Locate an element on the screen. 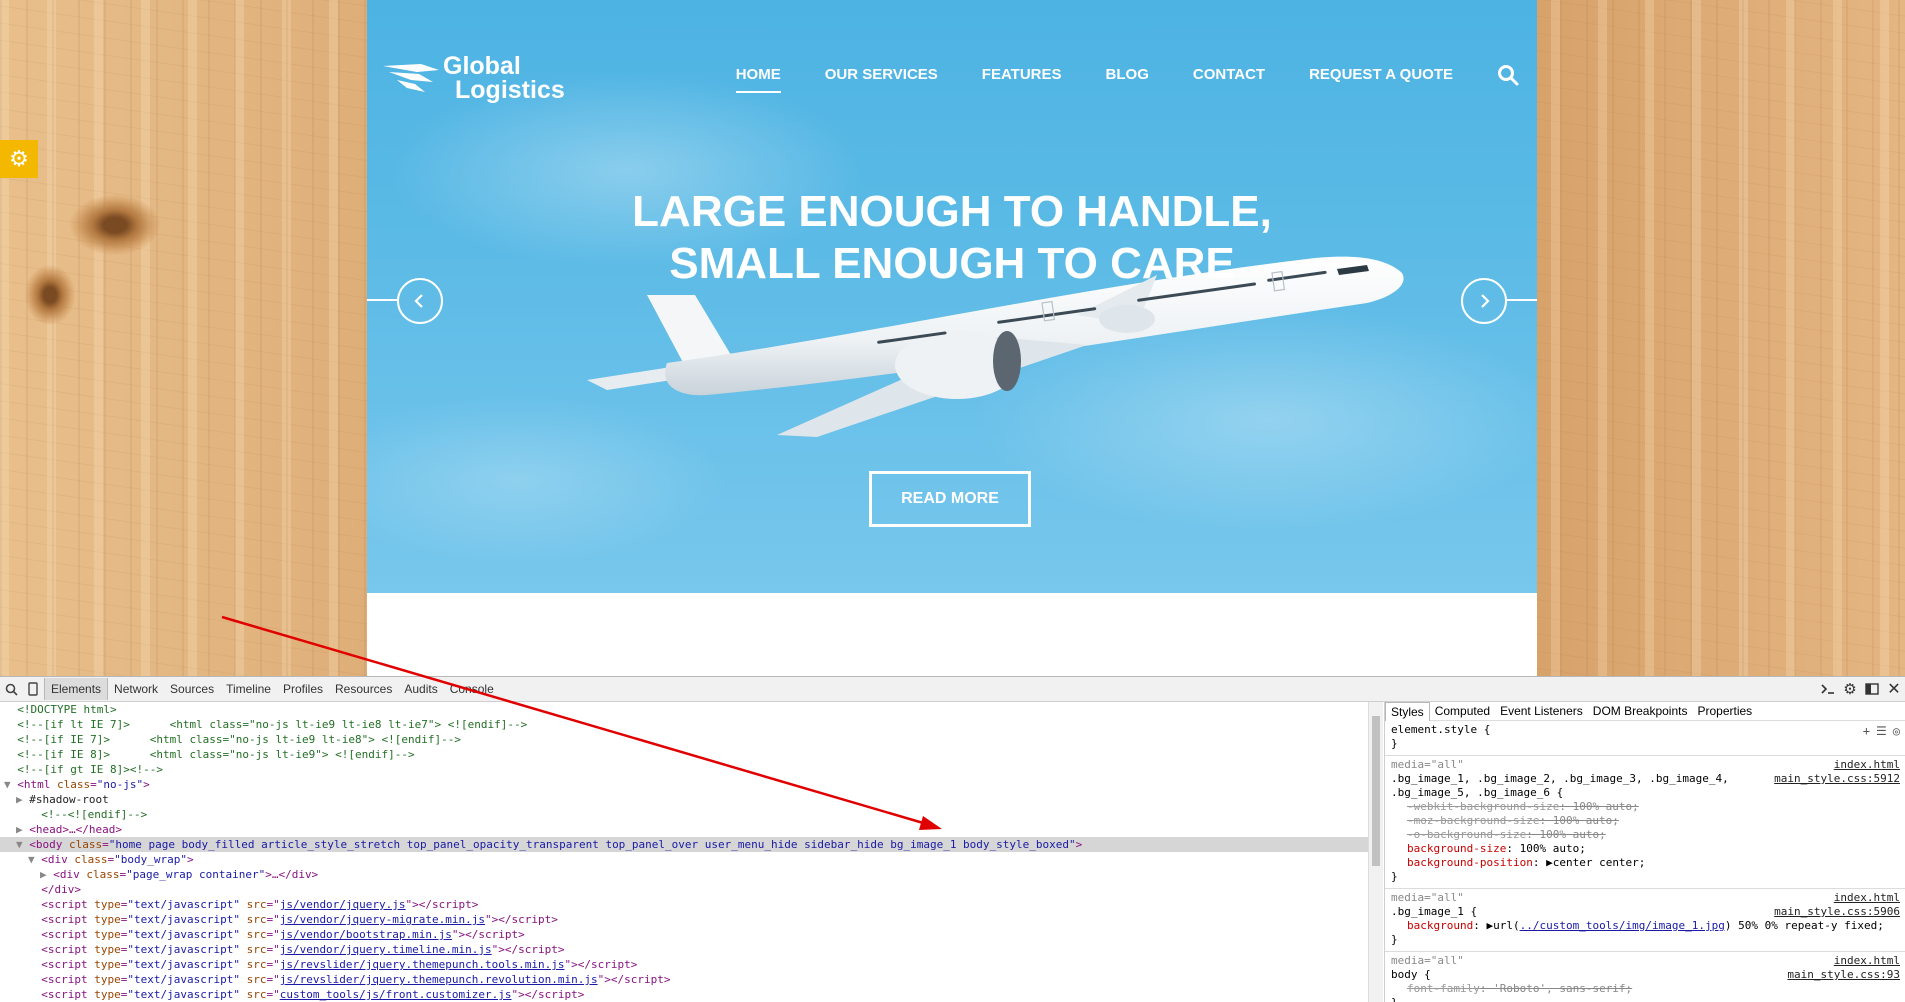 The width and height of the screenshot is (1905, 1002). tab-elements: Elements is located at coordinates (76, 689).